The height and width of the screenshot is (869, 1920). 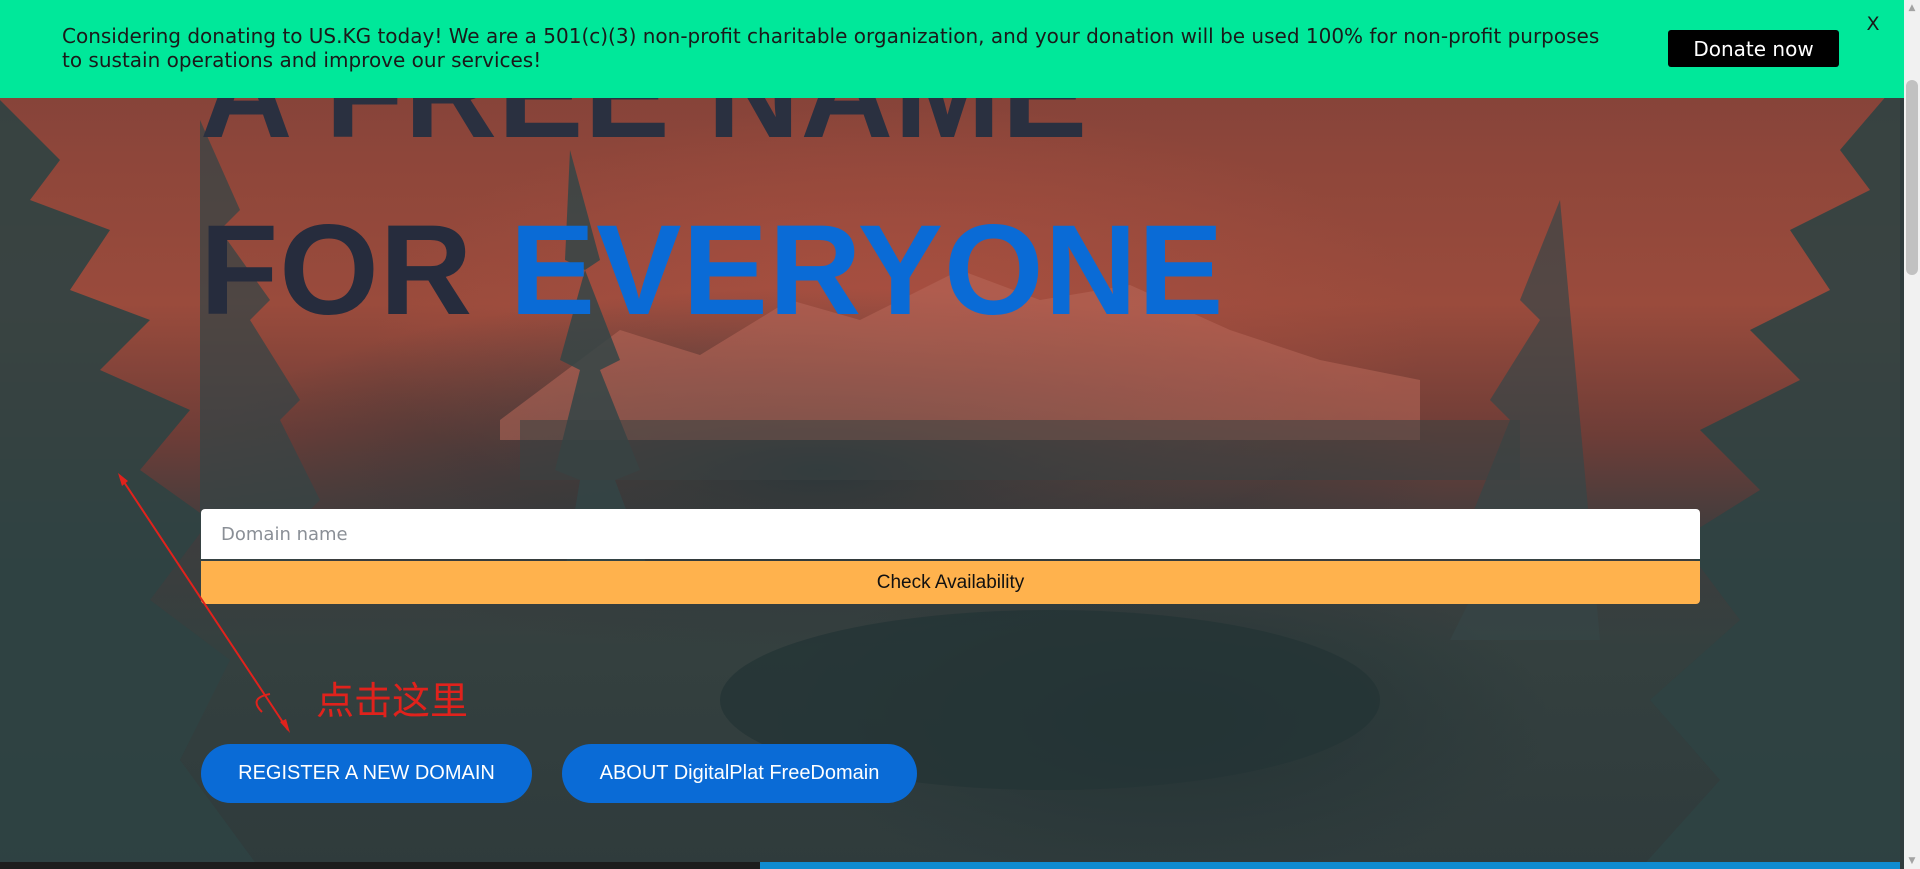 I want to click on bottom-bar-dark, so click(x=380, y=865).